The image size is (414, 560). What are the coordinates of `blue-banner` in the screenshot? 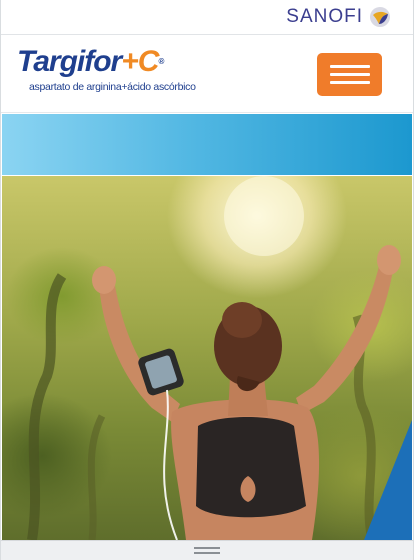 It's located at (207, 144).